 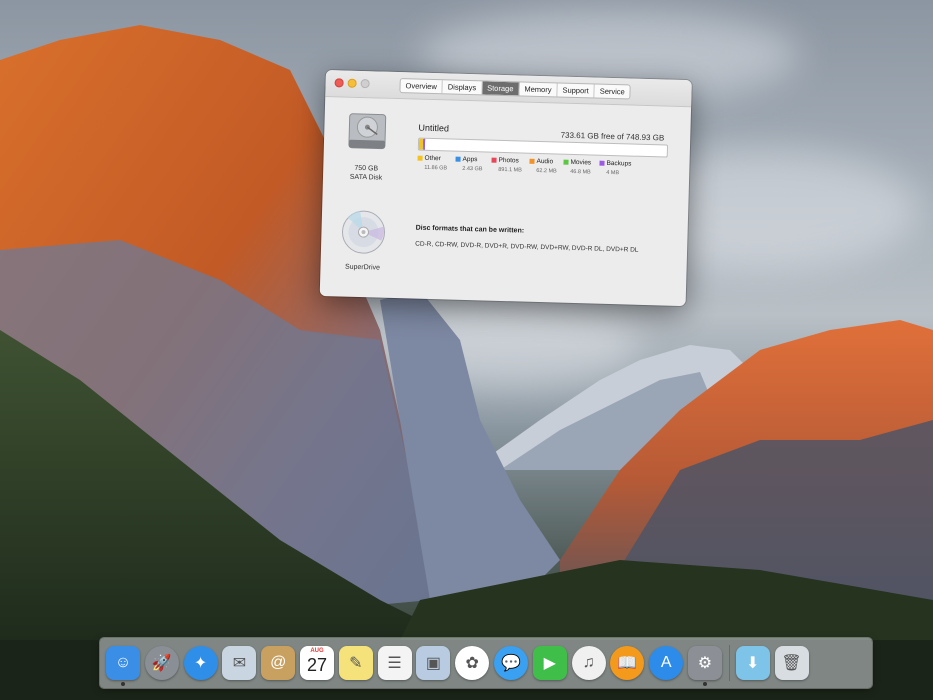 I want to click on reminders-icon: ☰, so click(x=394, y=663).